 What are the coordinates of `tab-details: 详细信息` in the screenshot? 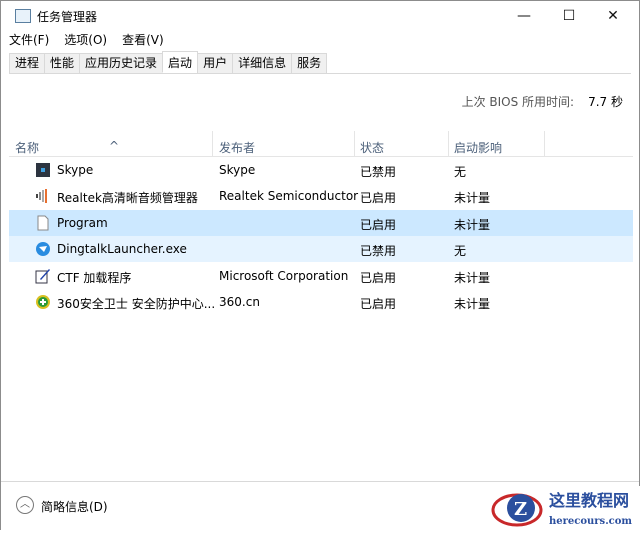 It's located at (262, 63).